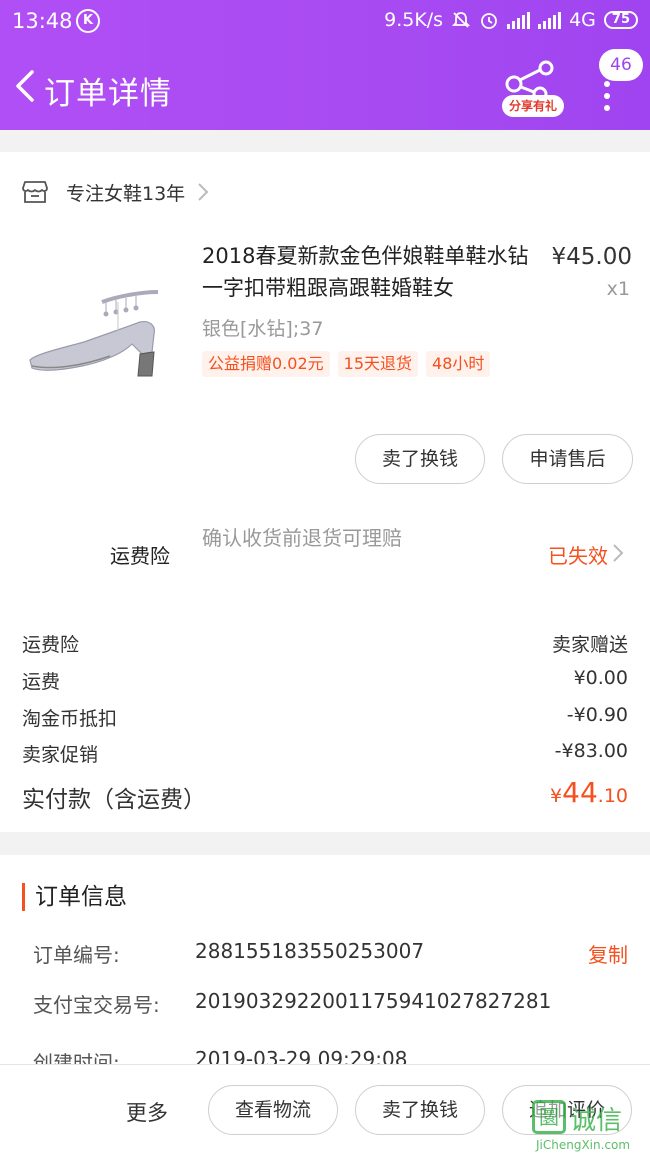 This screenshot has width=650, height=1155. What do you see at coordinates (310, 951) in the screenshot?
I see `order-number-value: 2881551835502530​07` at bounding box center [310, 951].